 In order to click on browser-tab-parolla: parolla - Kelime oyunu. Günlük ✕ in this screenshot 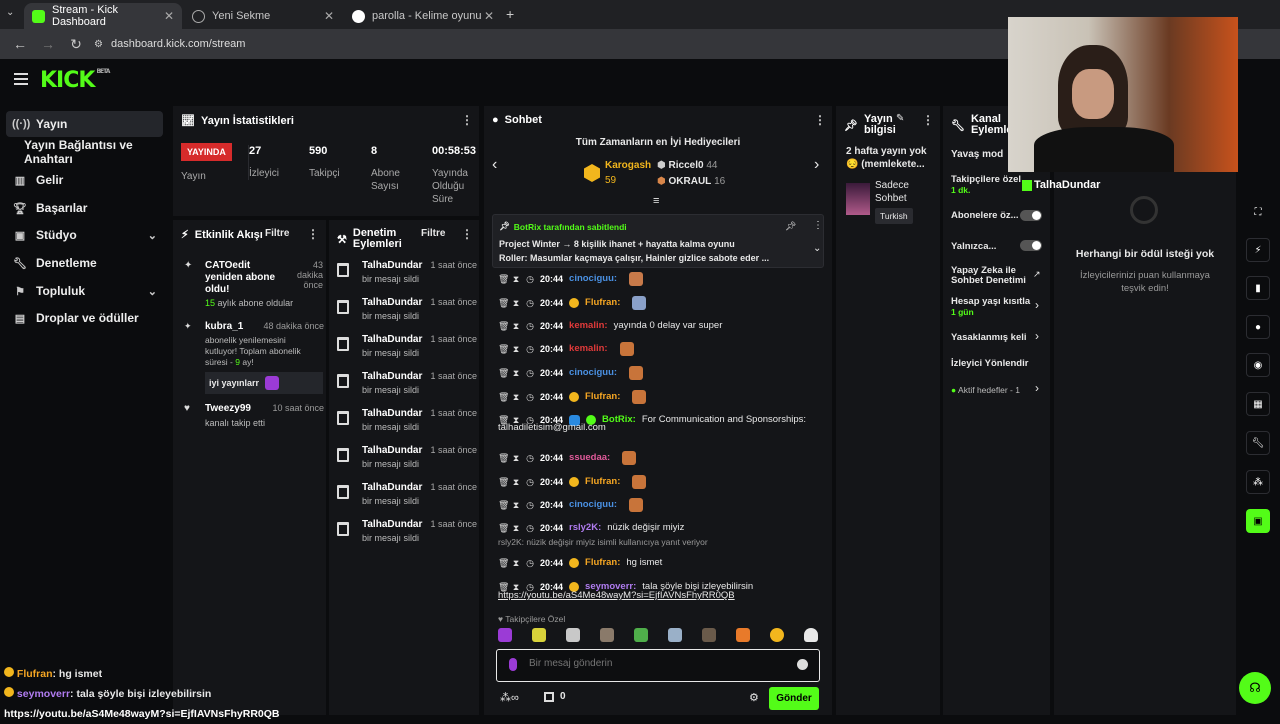, I will do `click(423, 16)`.